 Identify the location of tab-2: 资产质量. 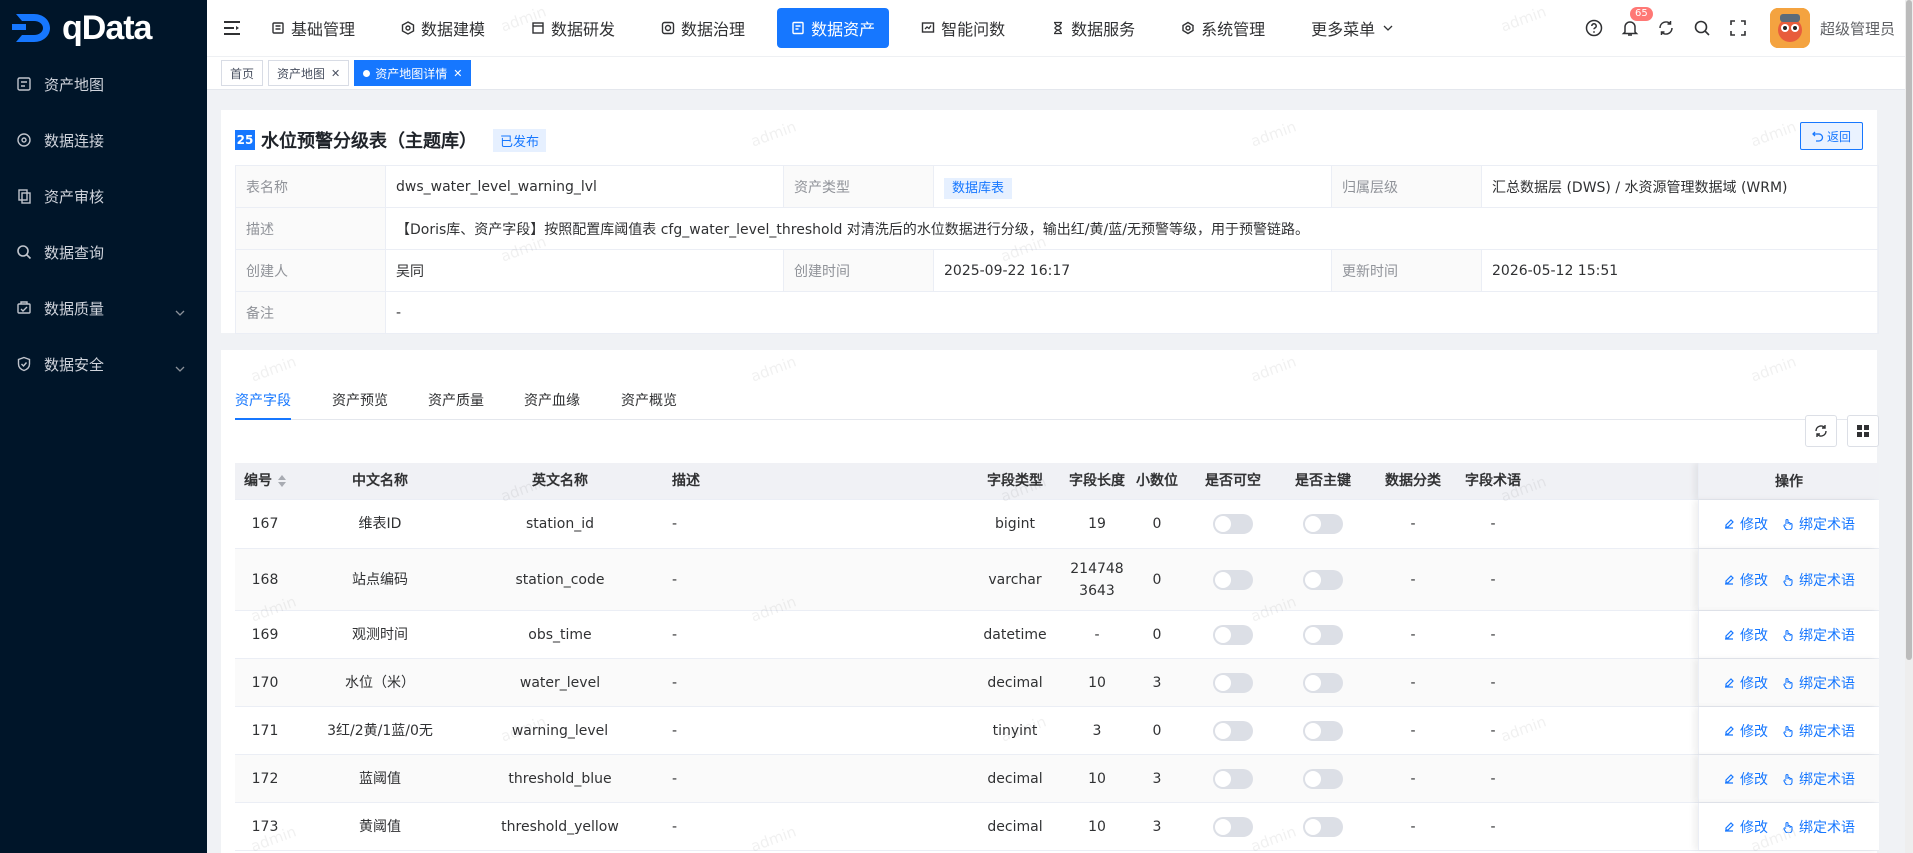
(456, 400).